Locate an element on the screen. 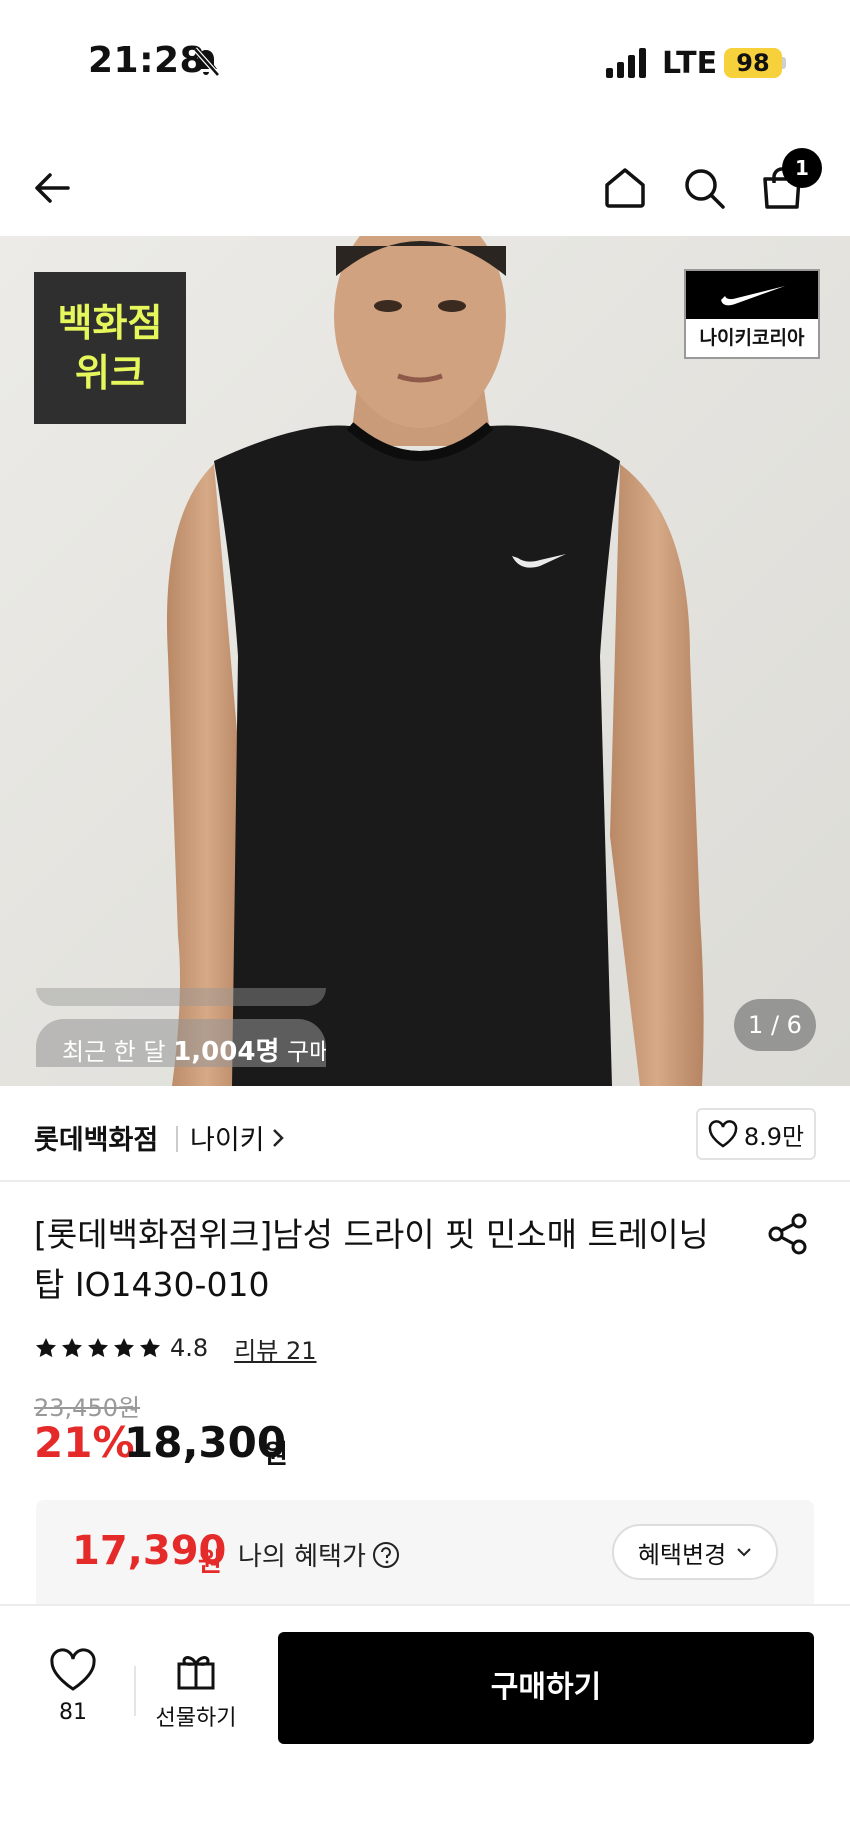  ticker-suffix: 구매 is located at coordinates (306, 1052).